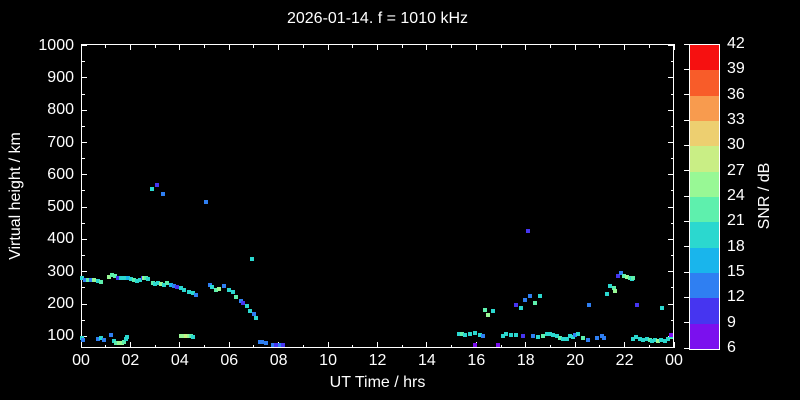  What do you see at coordinates (575, 360) in the screenshot?
I see `x-tick-label: 20` at bounding box center [575, 360].